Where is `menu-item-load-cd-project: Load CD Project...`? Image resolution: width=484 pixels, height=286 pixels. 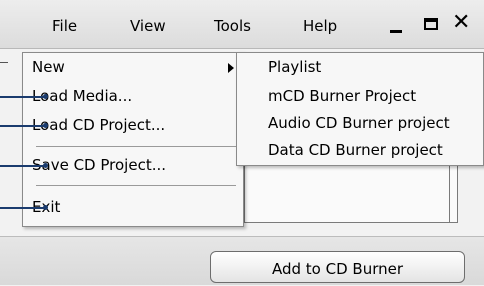 menu-item-load-cd-project: Load CD Project... is located at coordinates (98, 125).